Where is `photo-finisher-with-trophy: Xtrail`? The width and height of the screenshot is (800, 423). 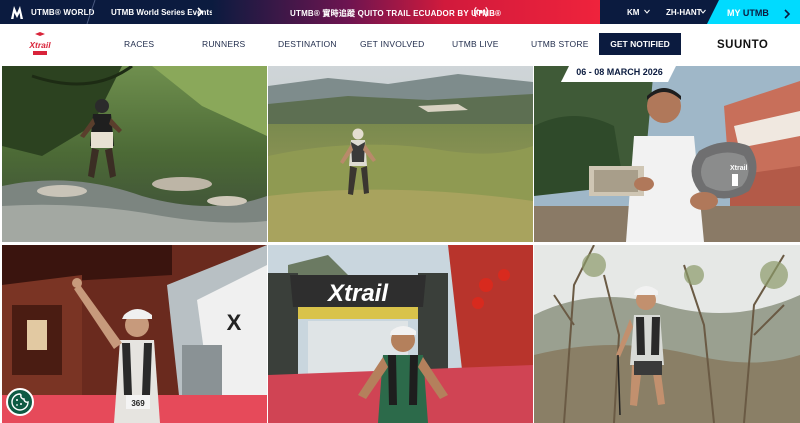 photo-finisher-with-trophy: Xtrail is located at coordinates (667, 154).